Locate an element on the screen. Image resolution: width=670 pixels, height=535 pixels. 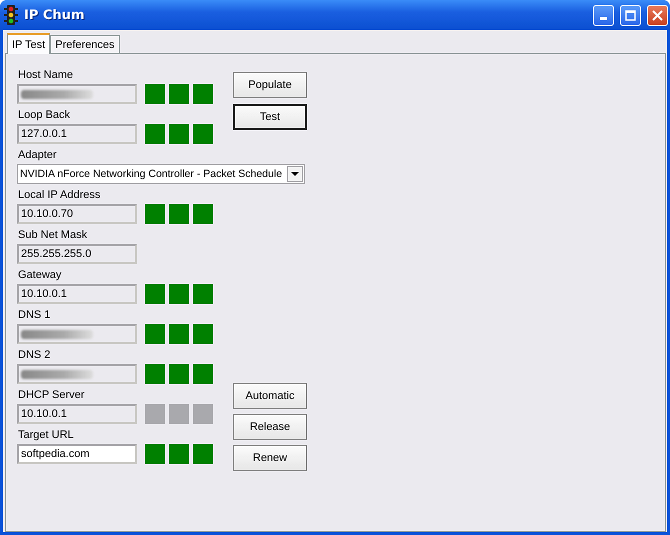
action-button: Automatic is located at coordinates (270, 396).